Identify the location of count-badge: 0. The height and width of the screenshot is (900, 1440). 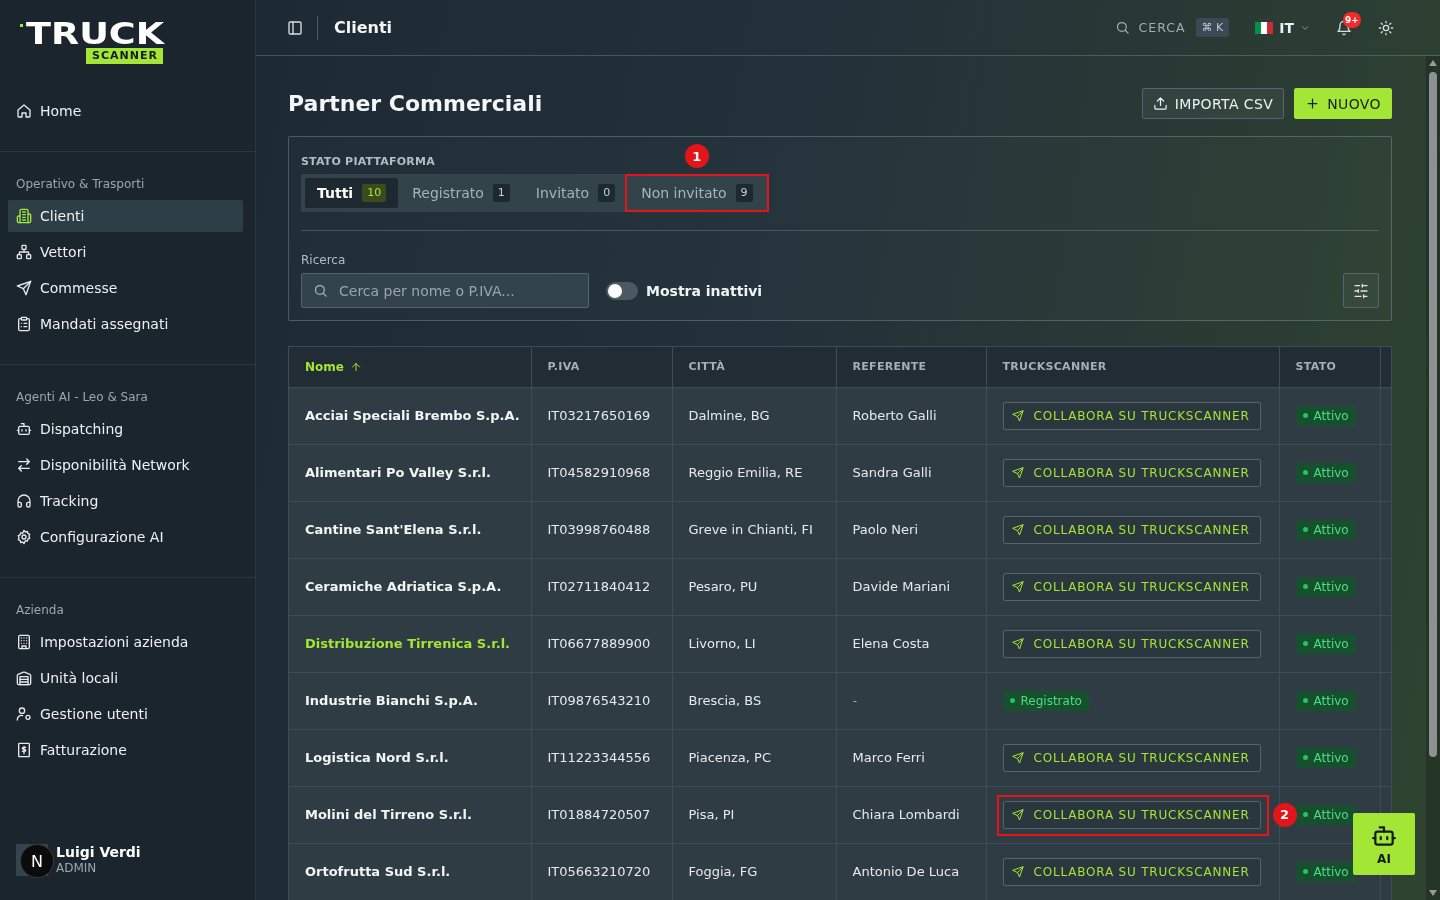
(607, 193).